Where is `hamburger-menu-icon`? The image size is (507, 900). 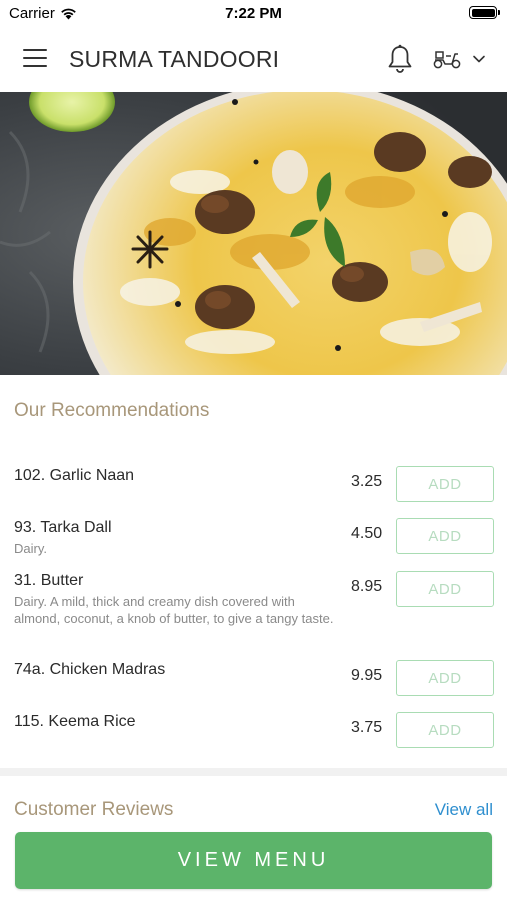
hamburger-menu-icon is located at coordinates (35, 58).